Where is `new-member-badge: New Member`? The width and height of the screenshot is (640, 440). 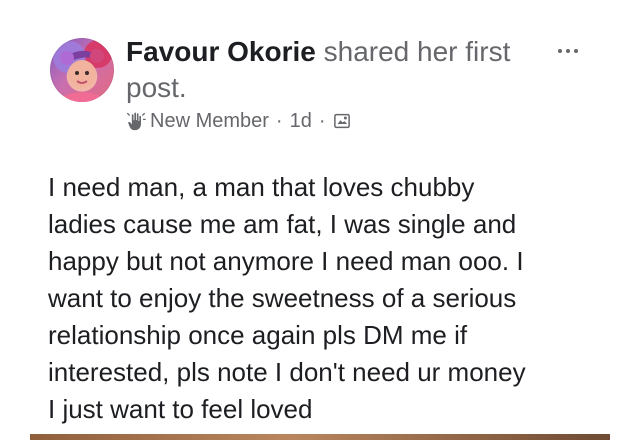
new-member-badge: New Member is located at coordinates (209, 120).